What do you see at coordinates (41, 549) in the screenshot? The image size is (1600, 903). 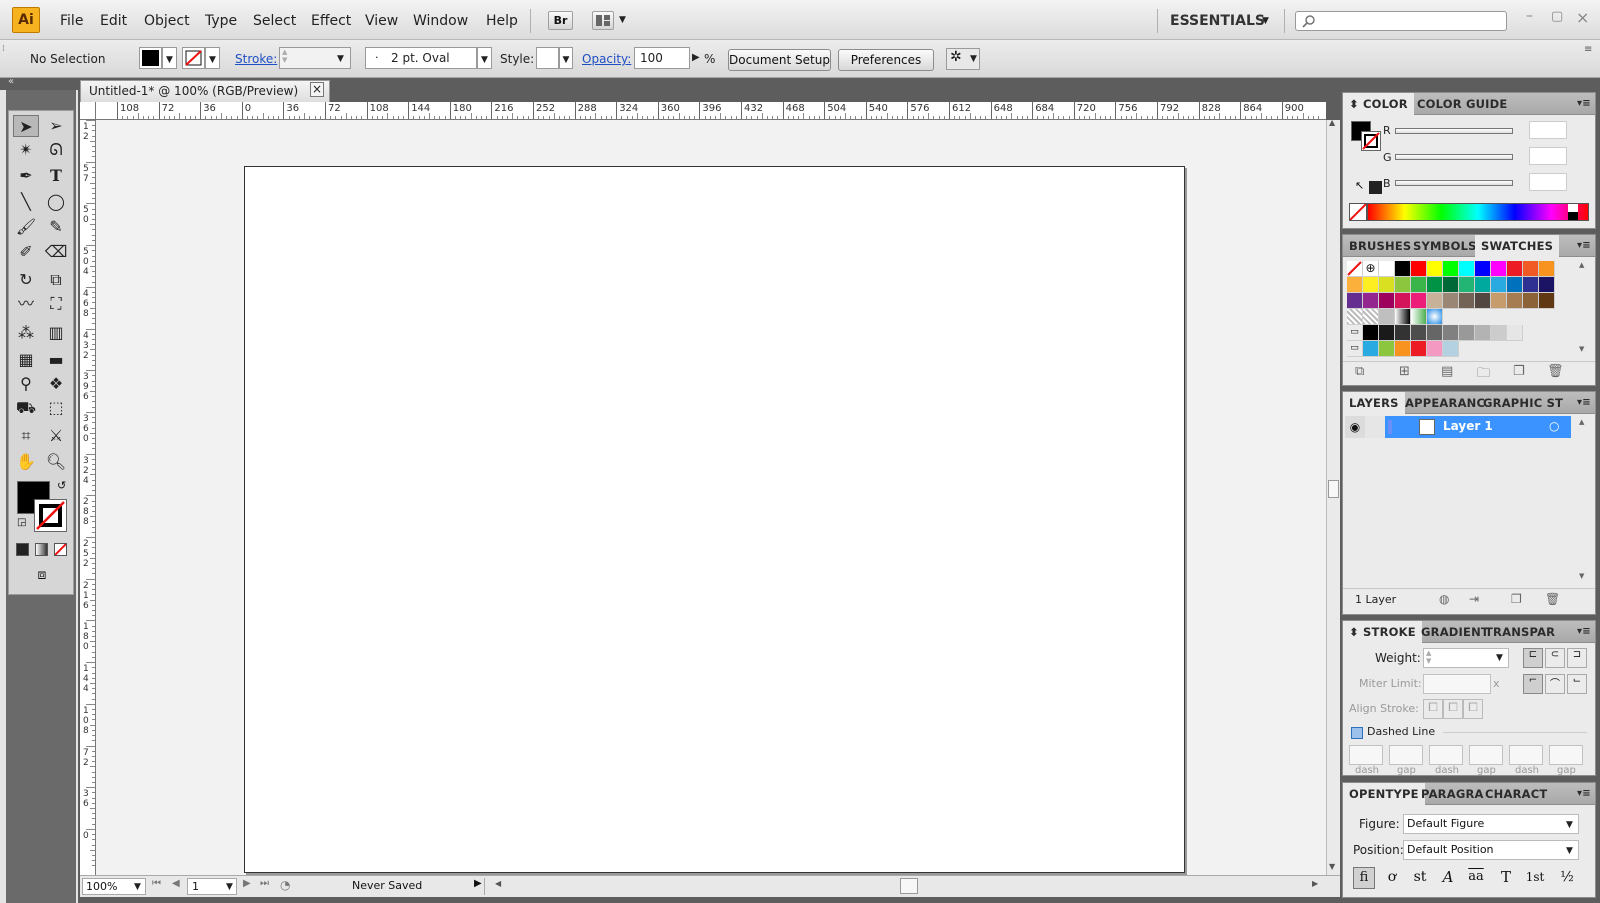 I see `gradient-mode-icon` at bounding box center [41, 549].